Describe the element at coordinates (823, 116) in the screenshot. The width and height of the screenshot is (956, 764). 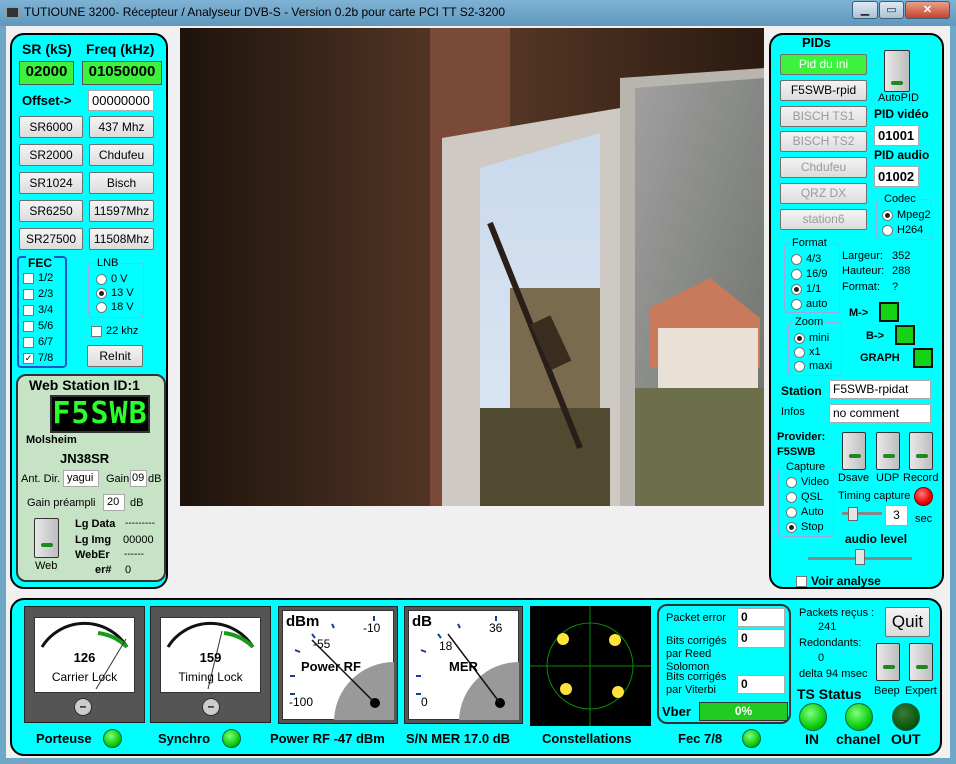
I see `pid-preset-button: BISCH TS1` at that location.